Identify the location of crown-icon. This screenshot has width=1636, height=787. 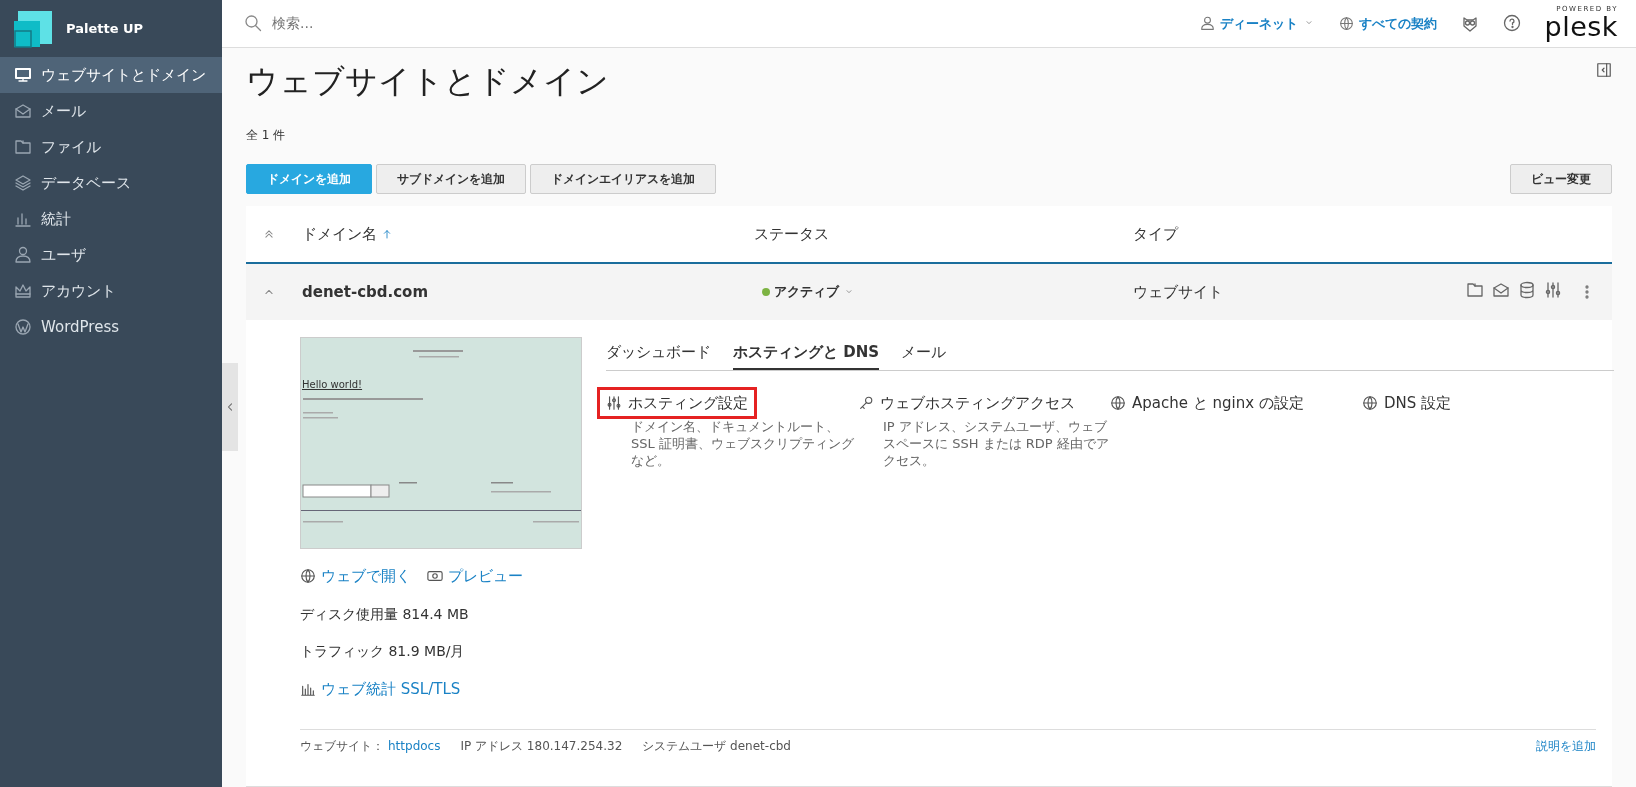
(23, 291).